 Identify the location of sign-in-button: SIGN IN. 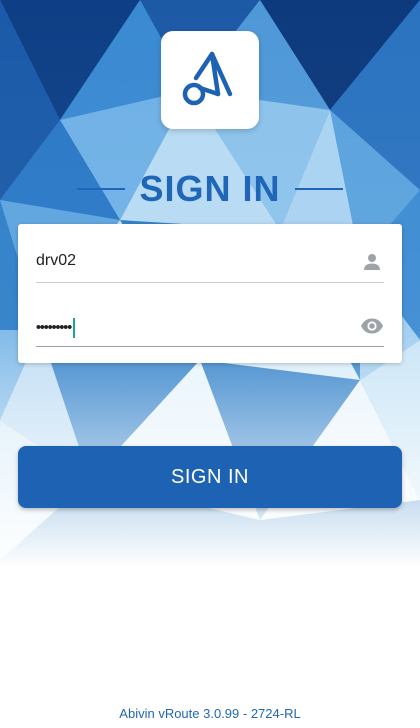
(210, 477).